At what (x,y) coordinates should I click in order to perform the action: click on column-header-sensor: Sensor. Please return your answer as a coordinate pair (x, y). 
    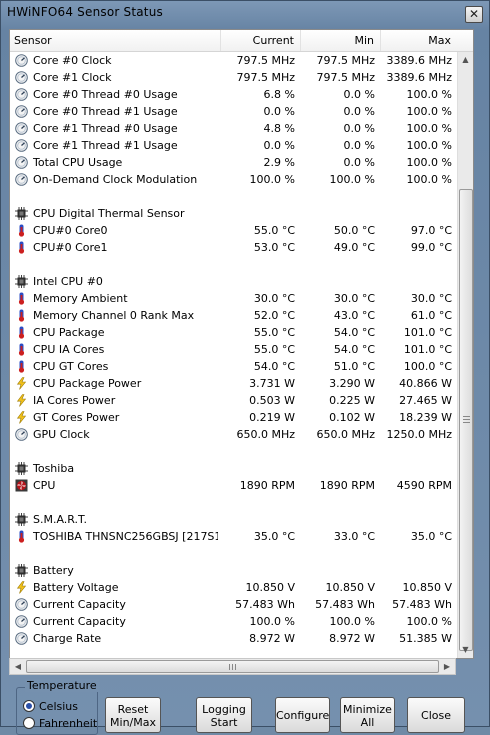
    Looking at the image, I should click on (115, 40).